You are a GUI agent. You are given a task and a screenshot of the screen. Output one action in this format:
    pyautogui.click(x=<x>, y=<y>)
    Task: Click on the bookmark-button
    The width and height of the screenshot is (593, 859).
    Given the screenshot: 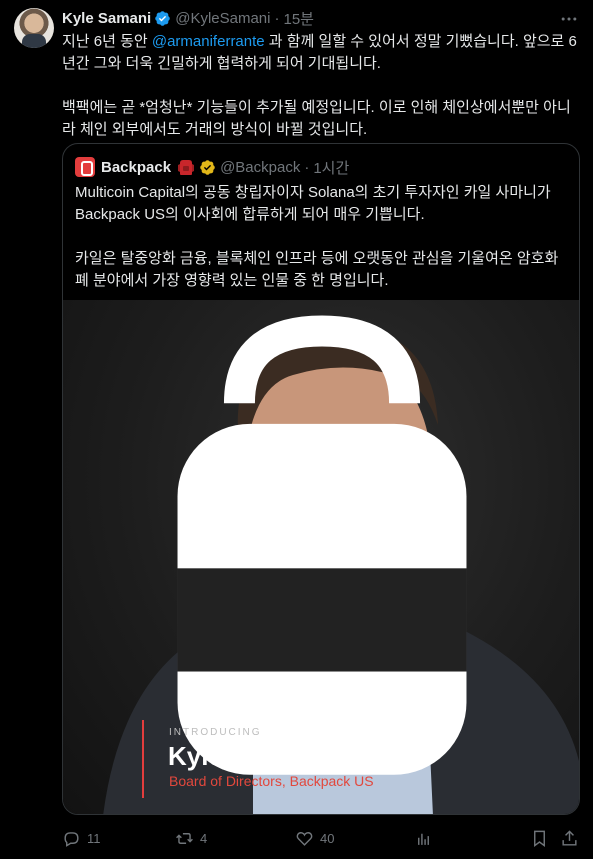 What is the action you would take?
    pyautogui.click(x=542, y=838)
    